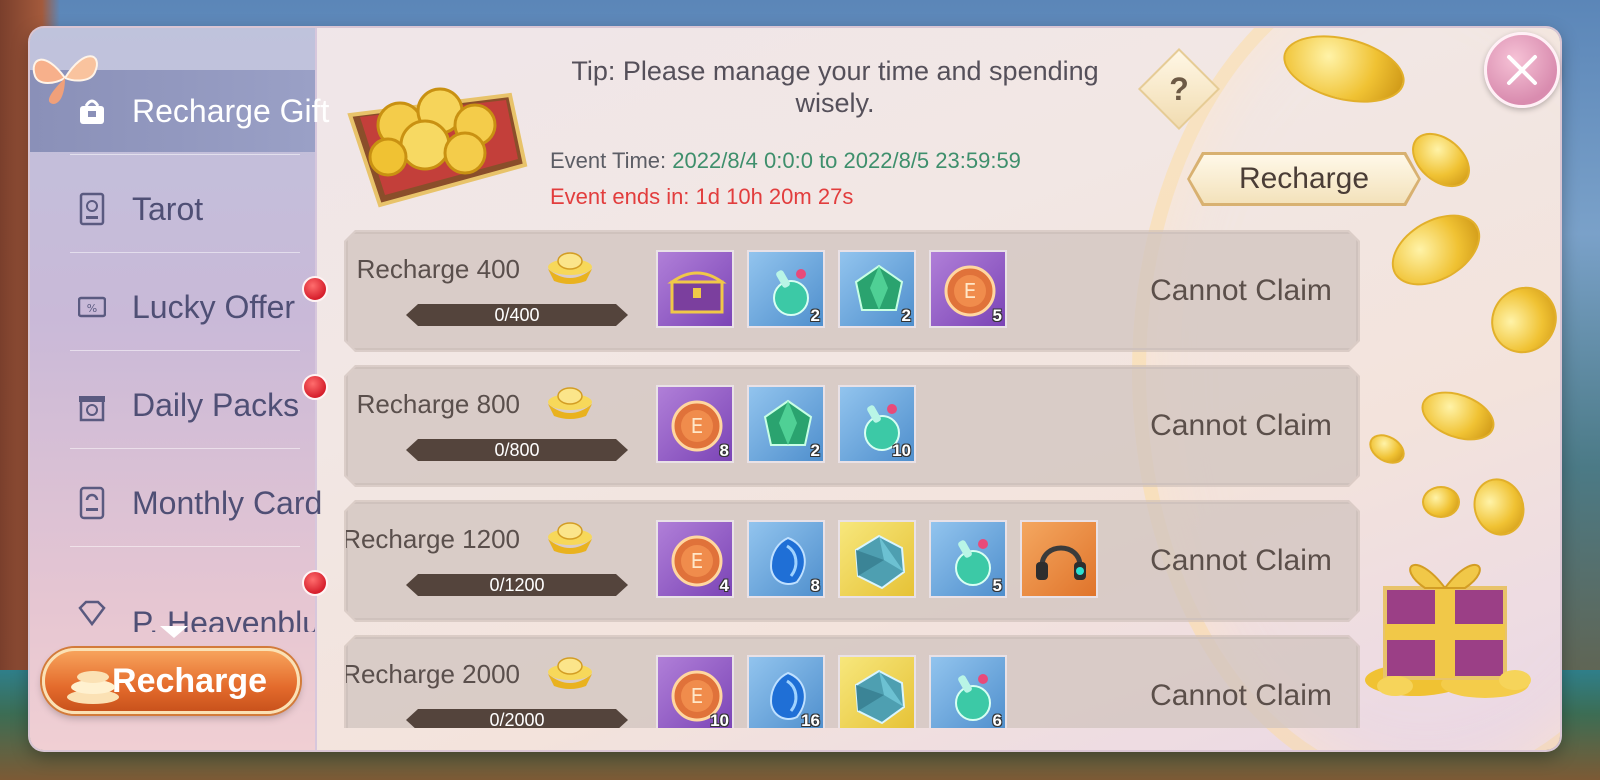 The width and height of the screenshot is (1600, 780). I want to click on gold-coin-chest-icon, so click(437, 147).